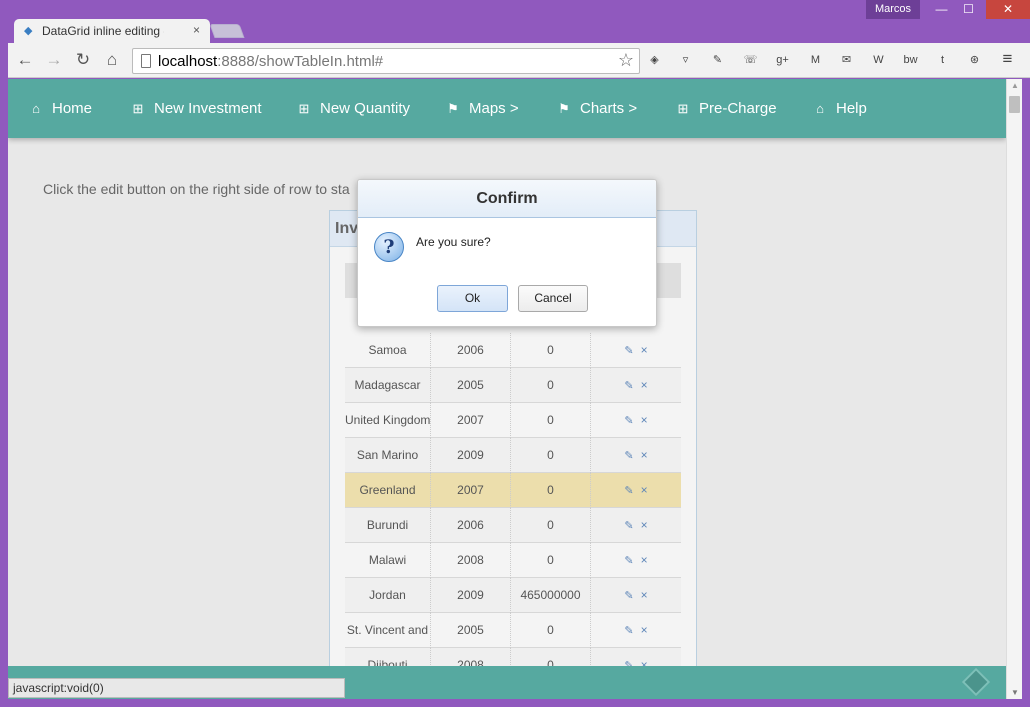 The width and height of the screenshot is (1030, 707). Describe the element at coordinates (72, 108) in the screenshot. I see `nav-item-label: Home` at that location.